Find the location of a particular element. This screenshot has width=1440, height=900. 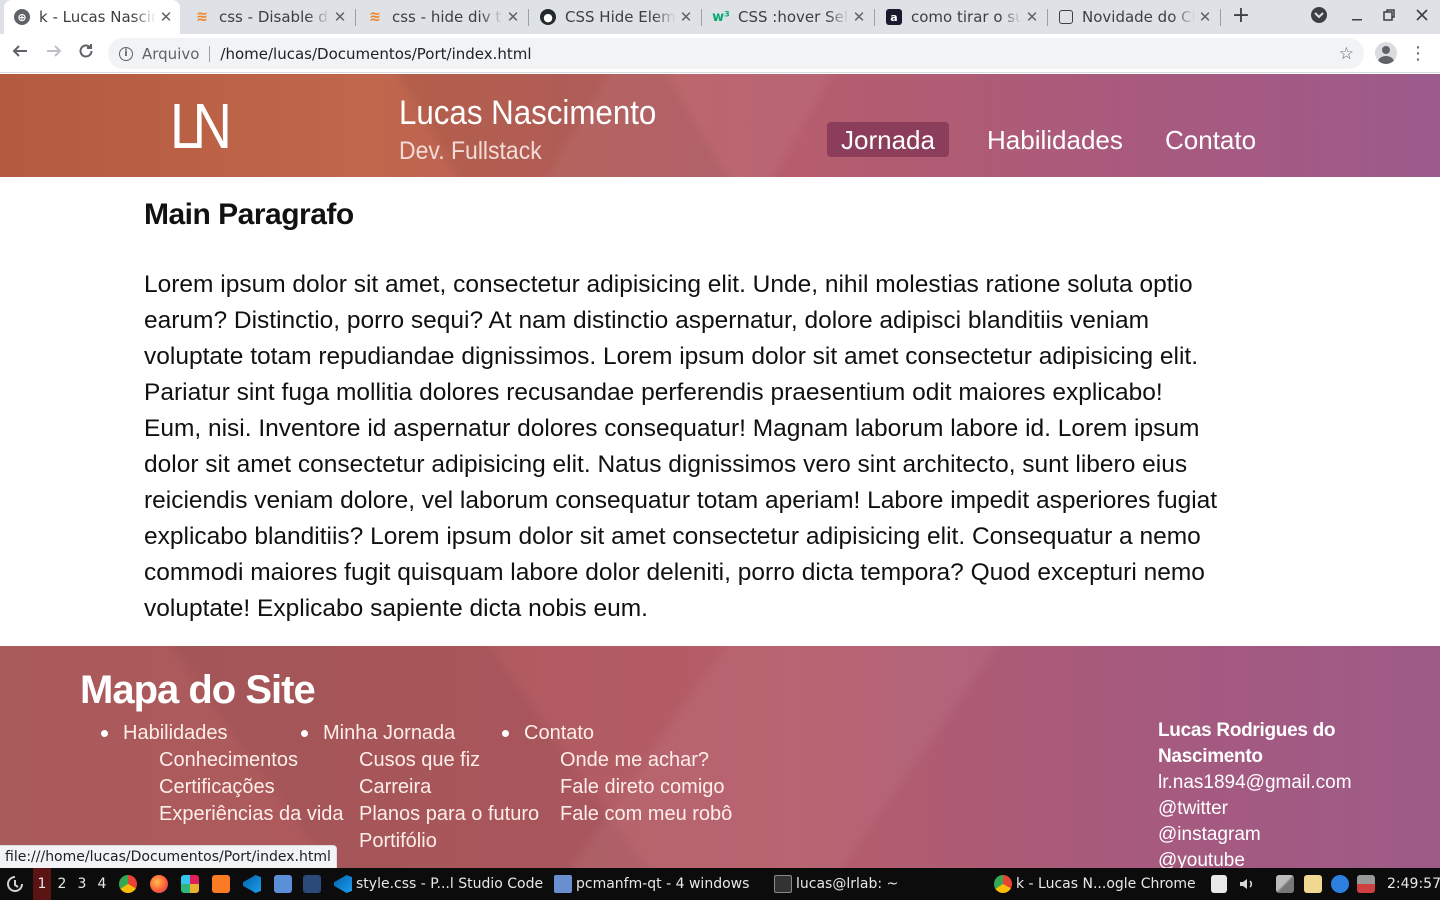

task-vscode: style.css - P...l Studio Code is located at coordinates (438, 884).